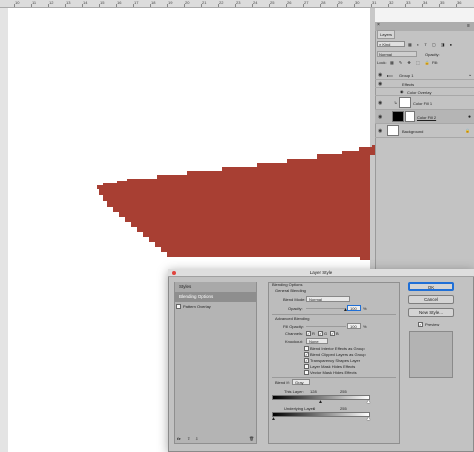 This screenshot has width=474, height=452. Describe the element at coordinates (411, 62) in the screenshot. I see `lock-icons: ▦ ✎ ✥ ⬚ 🔒` at that location.